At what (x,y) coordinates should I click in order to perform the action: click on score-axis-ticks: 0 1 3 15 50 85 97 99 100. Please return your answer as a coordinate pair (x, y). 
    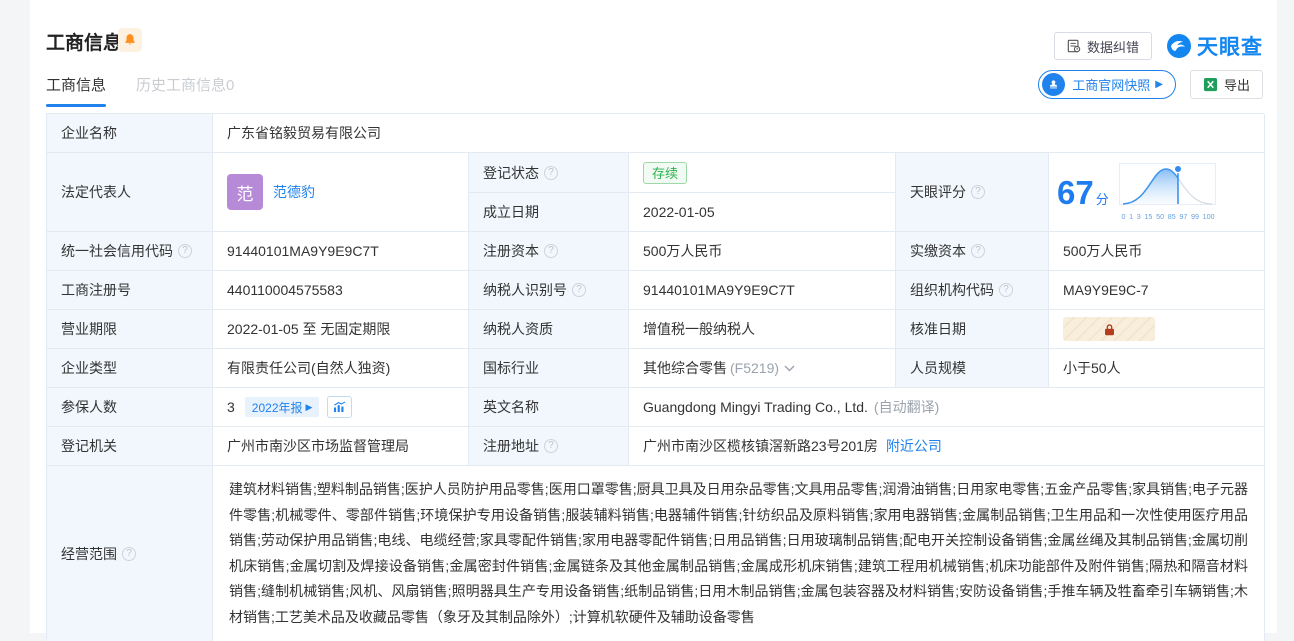
    Looking at the image, I should click on (1167, 216).